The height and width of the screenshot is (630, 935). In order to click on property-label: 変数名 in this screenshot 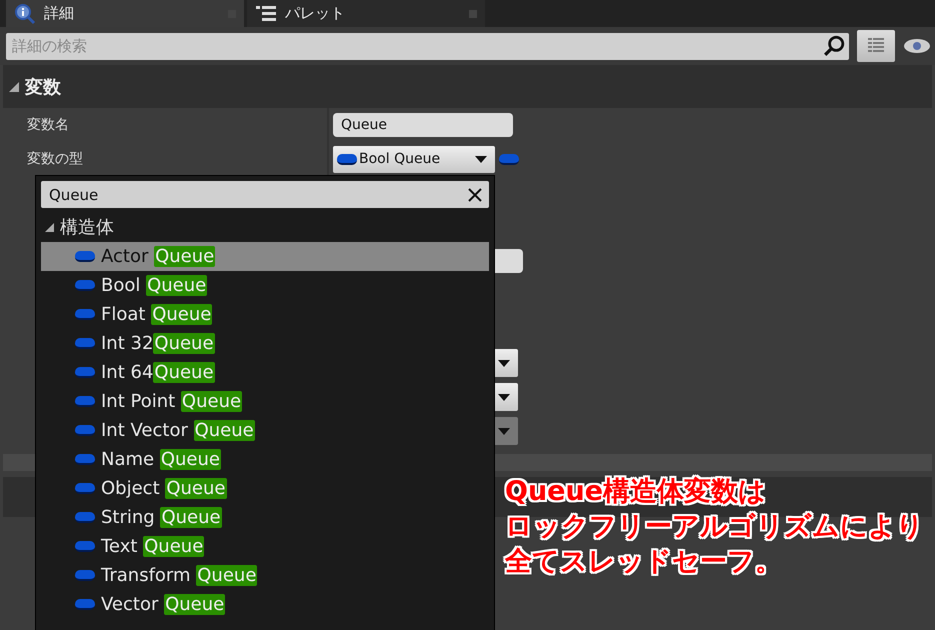, I will do `click(48, 125)`.